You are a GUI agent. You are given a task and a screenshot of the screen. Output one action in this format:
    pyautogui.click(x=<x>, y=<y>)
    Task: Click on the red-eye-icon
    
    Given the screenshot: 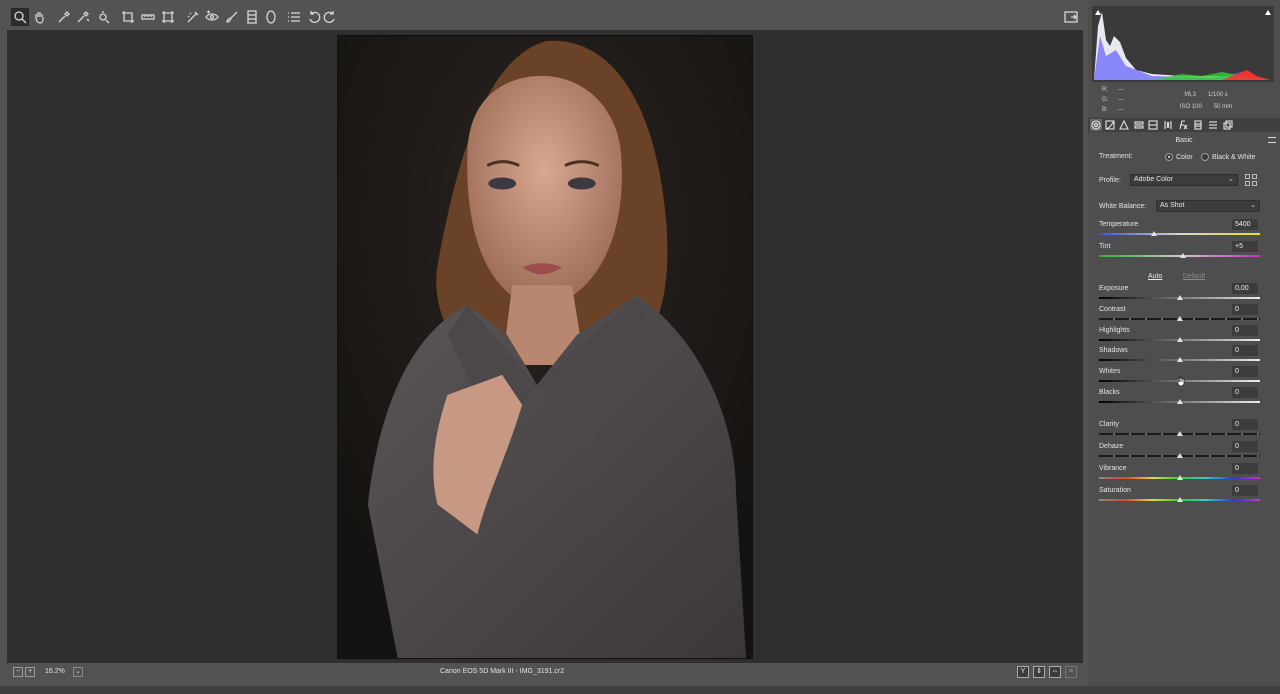 What is the action you would take?
    pyautogui.click(x=212, y=17)
    